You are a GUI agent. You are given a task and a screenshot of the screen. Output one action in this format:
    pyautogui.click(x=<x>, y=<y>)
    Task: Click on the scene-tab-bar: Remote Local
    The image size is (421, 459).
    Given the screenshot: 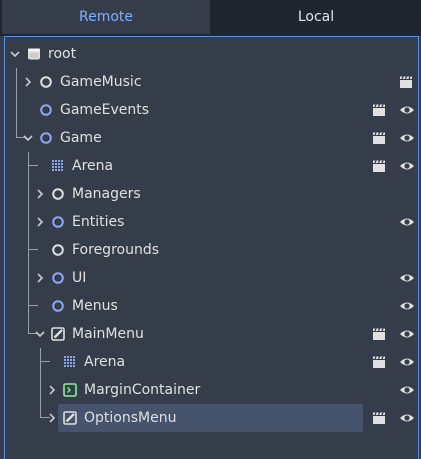 What is the action you would take?
    pyautogui.click(x=210, y=18)
    